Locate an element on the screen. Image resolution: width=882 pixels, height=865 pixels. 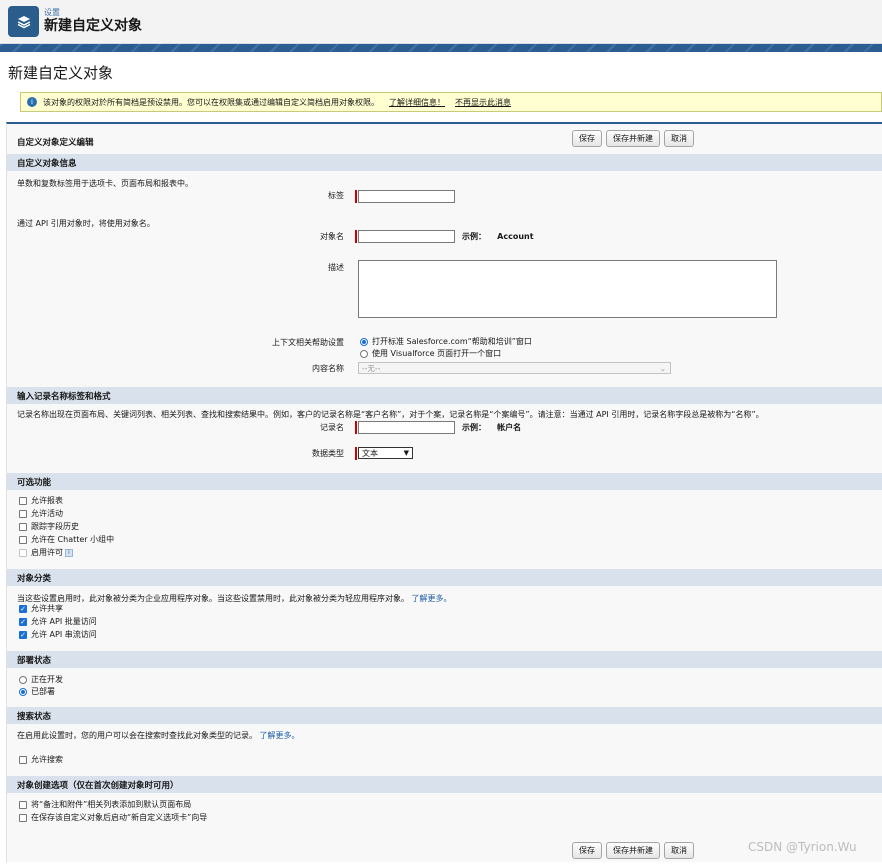
object-name-label: 对象名 is located at coordinates (332, 236).